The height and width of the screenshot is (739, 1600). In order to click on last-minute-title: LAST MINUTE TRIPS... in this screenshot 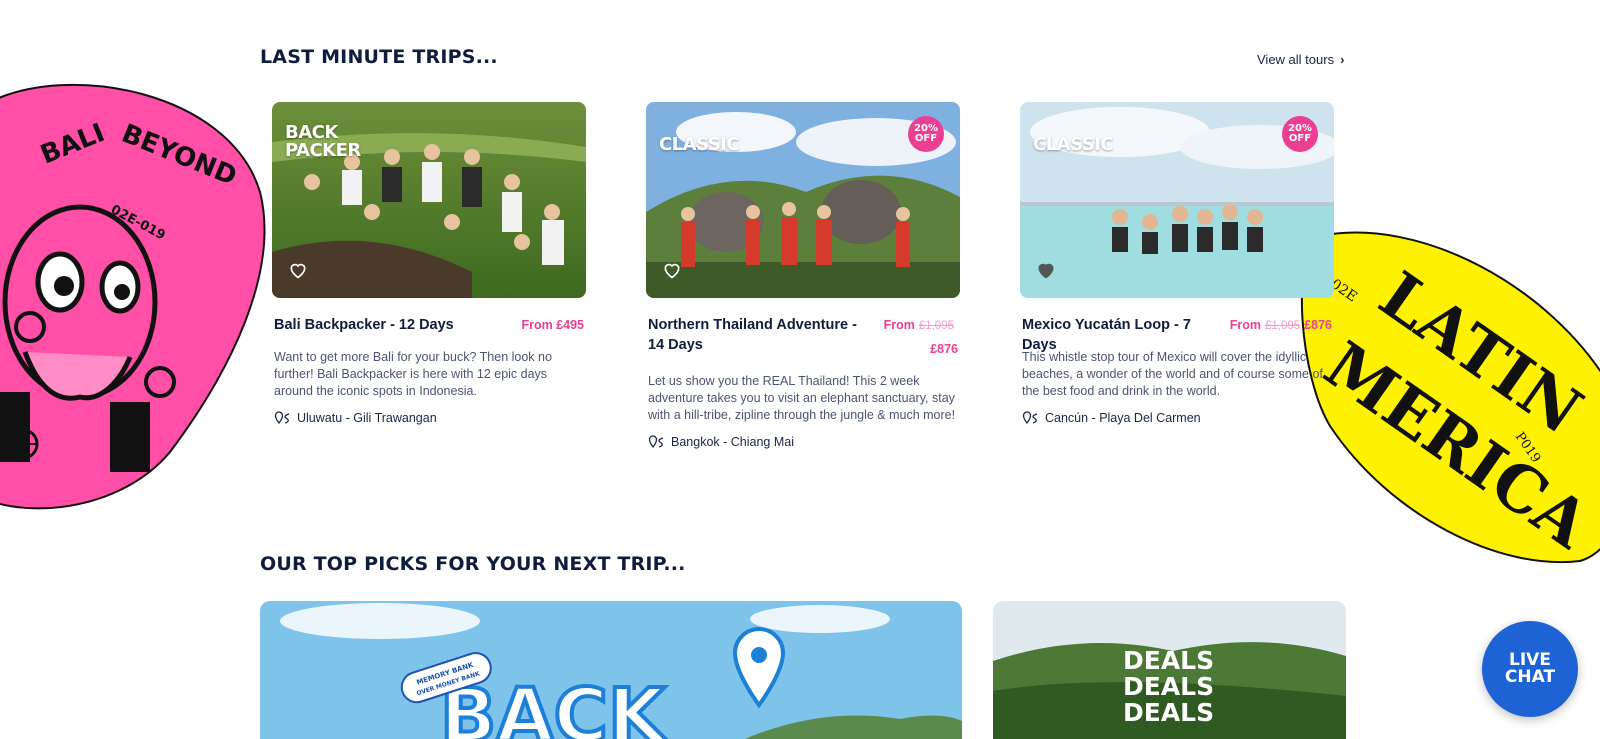, I will do `click(379, 57)`.